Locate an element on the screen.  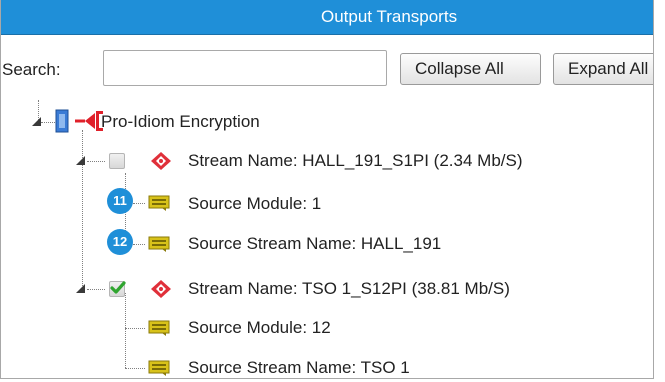
tree-root-node: Pro-Idiom Encryption is located at coordinates (327, 122).